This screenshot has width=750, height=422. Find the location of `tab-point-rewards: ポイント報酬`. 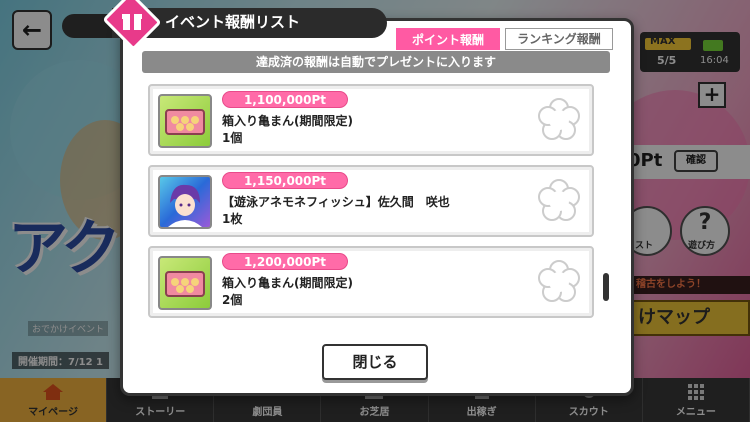

tab-point-rewards: ポイント報酬 is located at coordinates (448, 39).